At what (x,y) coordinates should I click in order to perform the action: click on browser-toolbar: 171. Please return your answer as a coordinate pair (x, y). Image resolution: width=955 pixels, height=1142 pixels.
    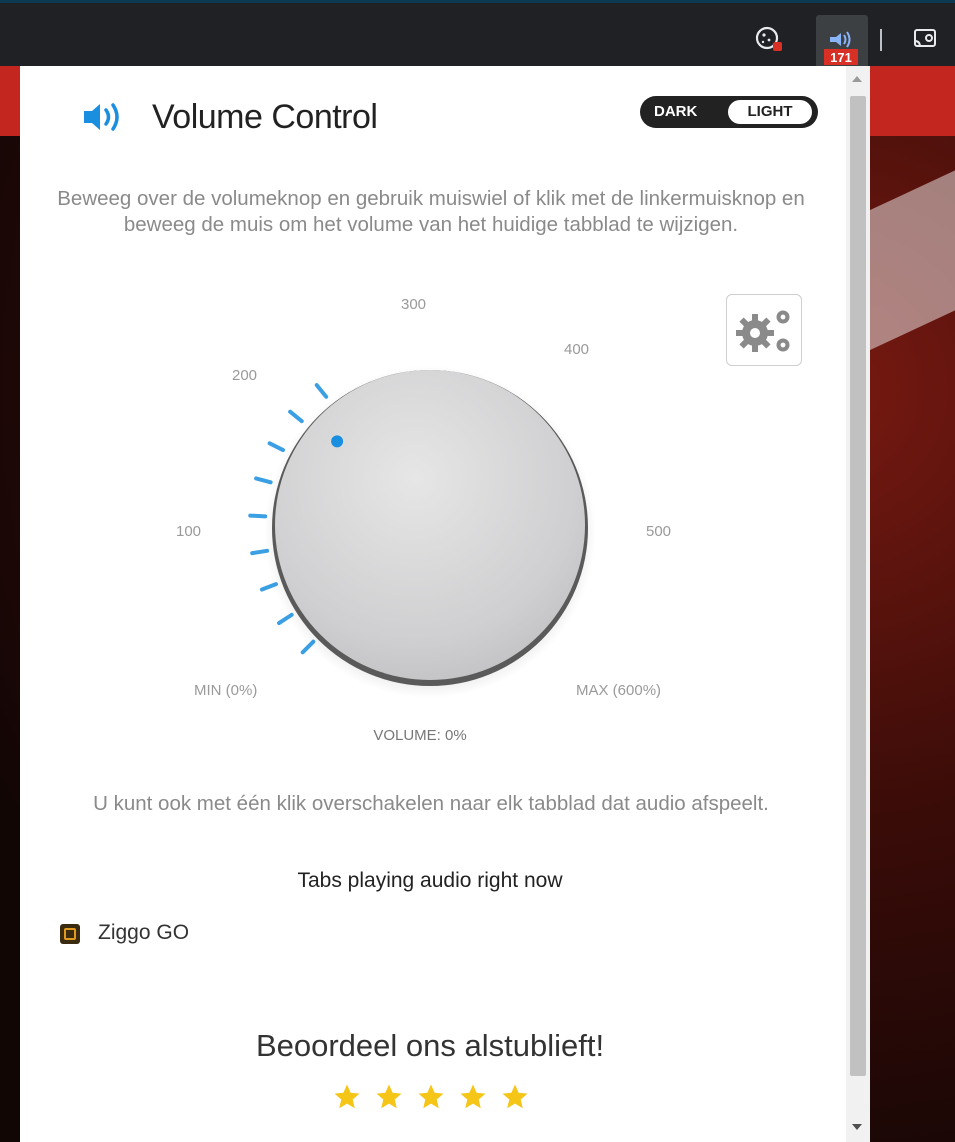
    Looking at the image, I should click on (477, 34).